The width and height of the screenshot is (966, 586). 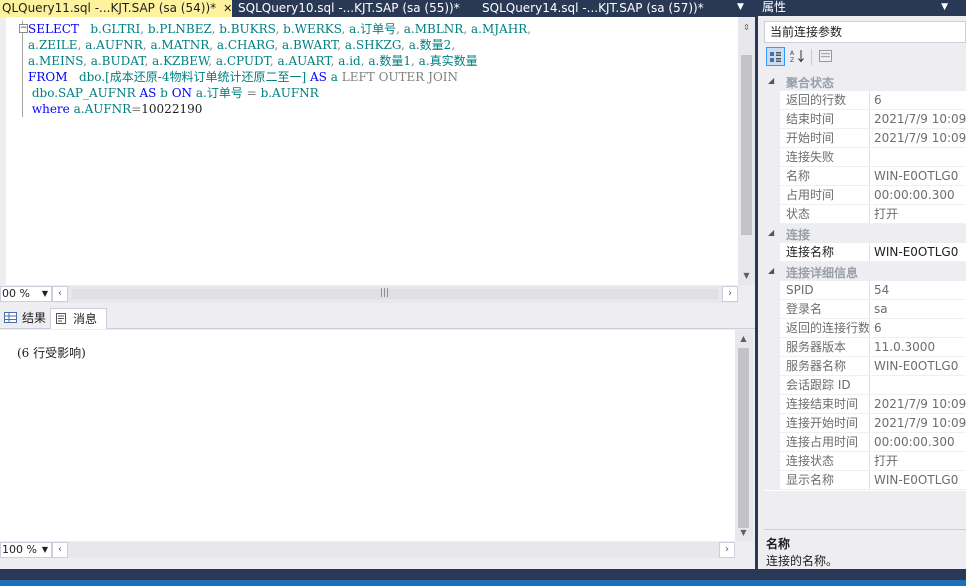 What do you see at coordinates (865, 309) in the screenshot?
I see `property-row: 登录名 sa` at bounding box center [865, 309].